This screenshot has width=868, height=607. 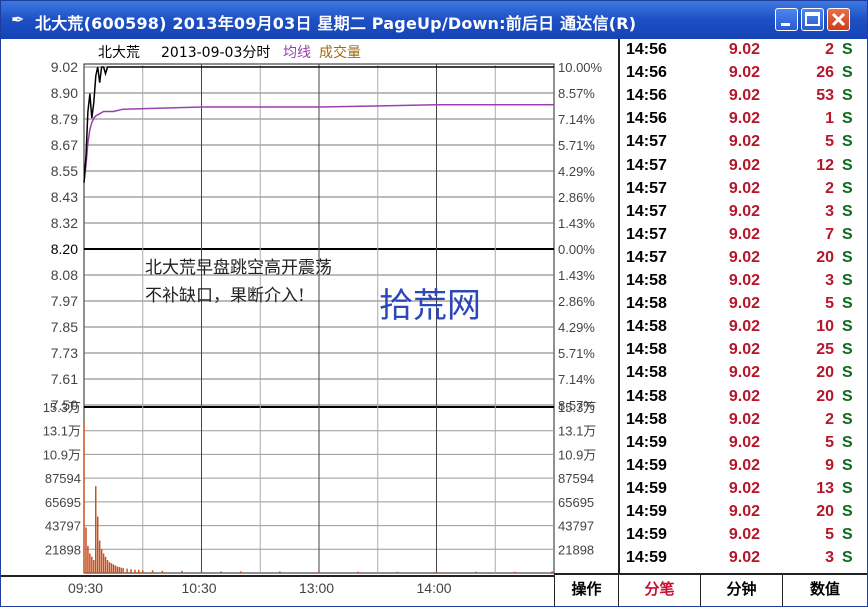 What do you see at coordinates (786, 19) in the screenshot?
I see `minimize-button` at bounding box center [786, 19].